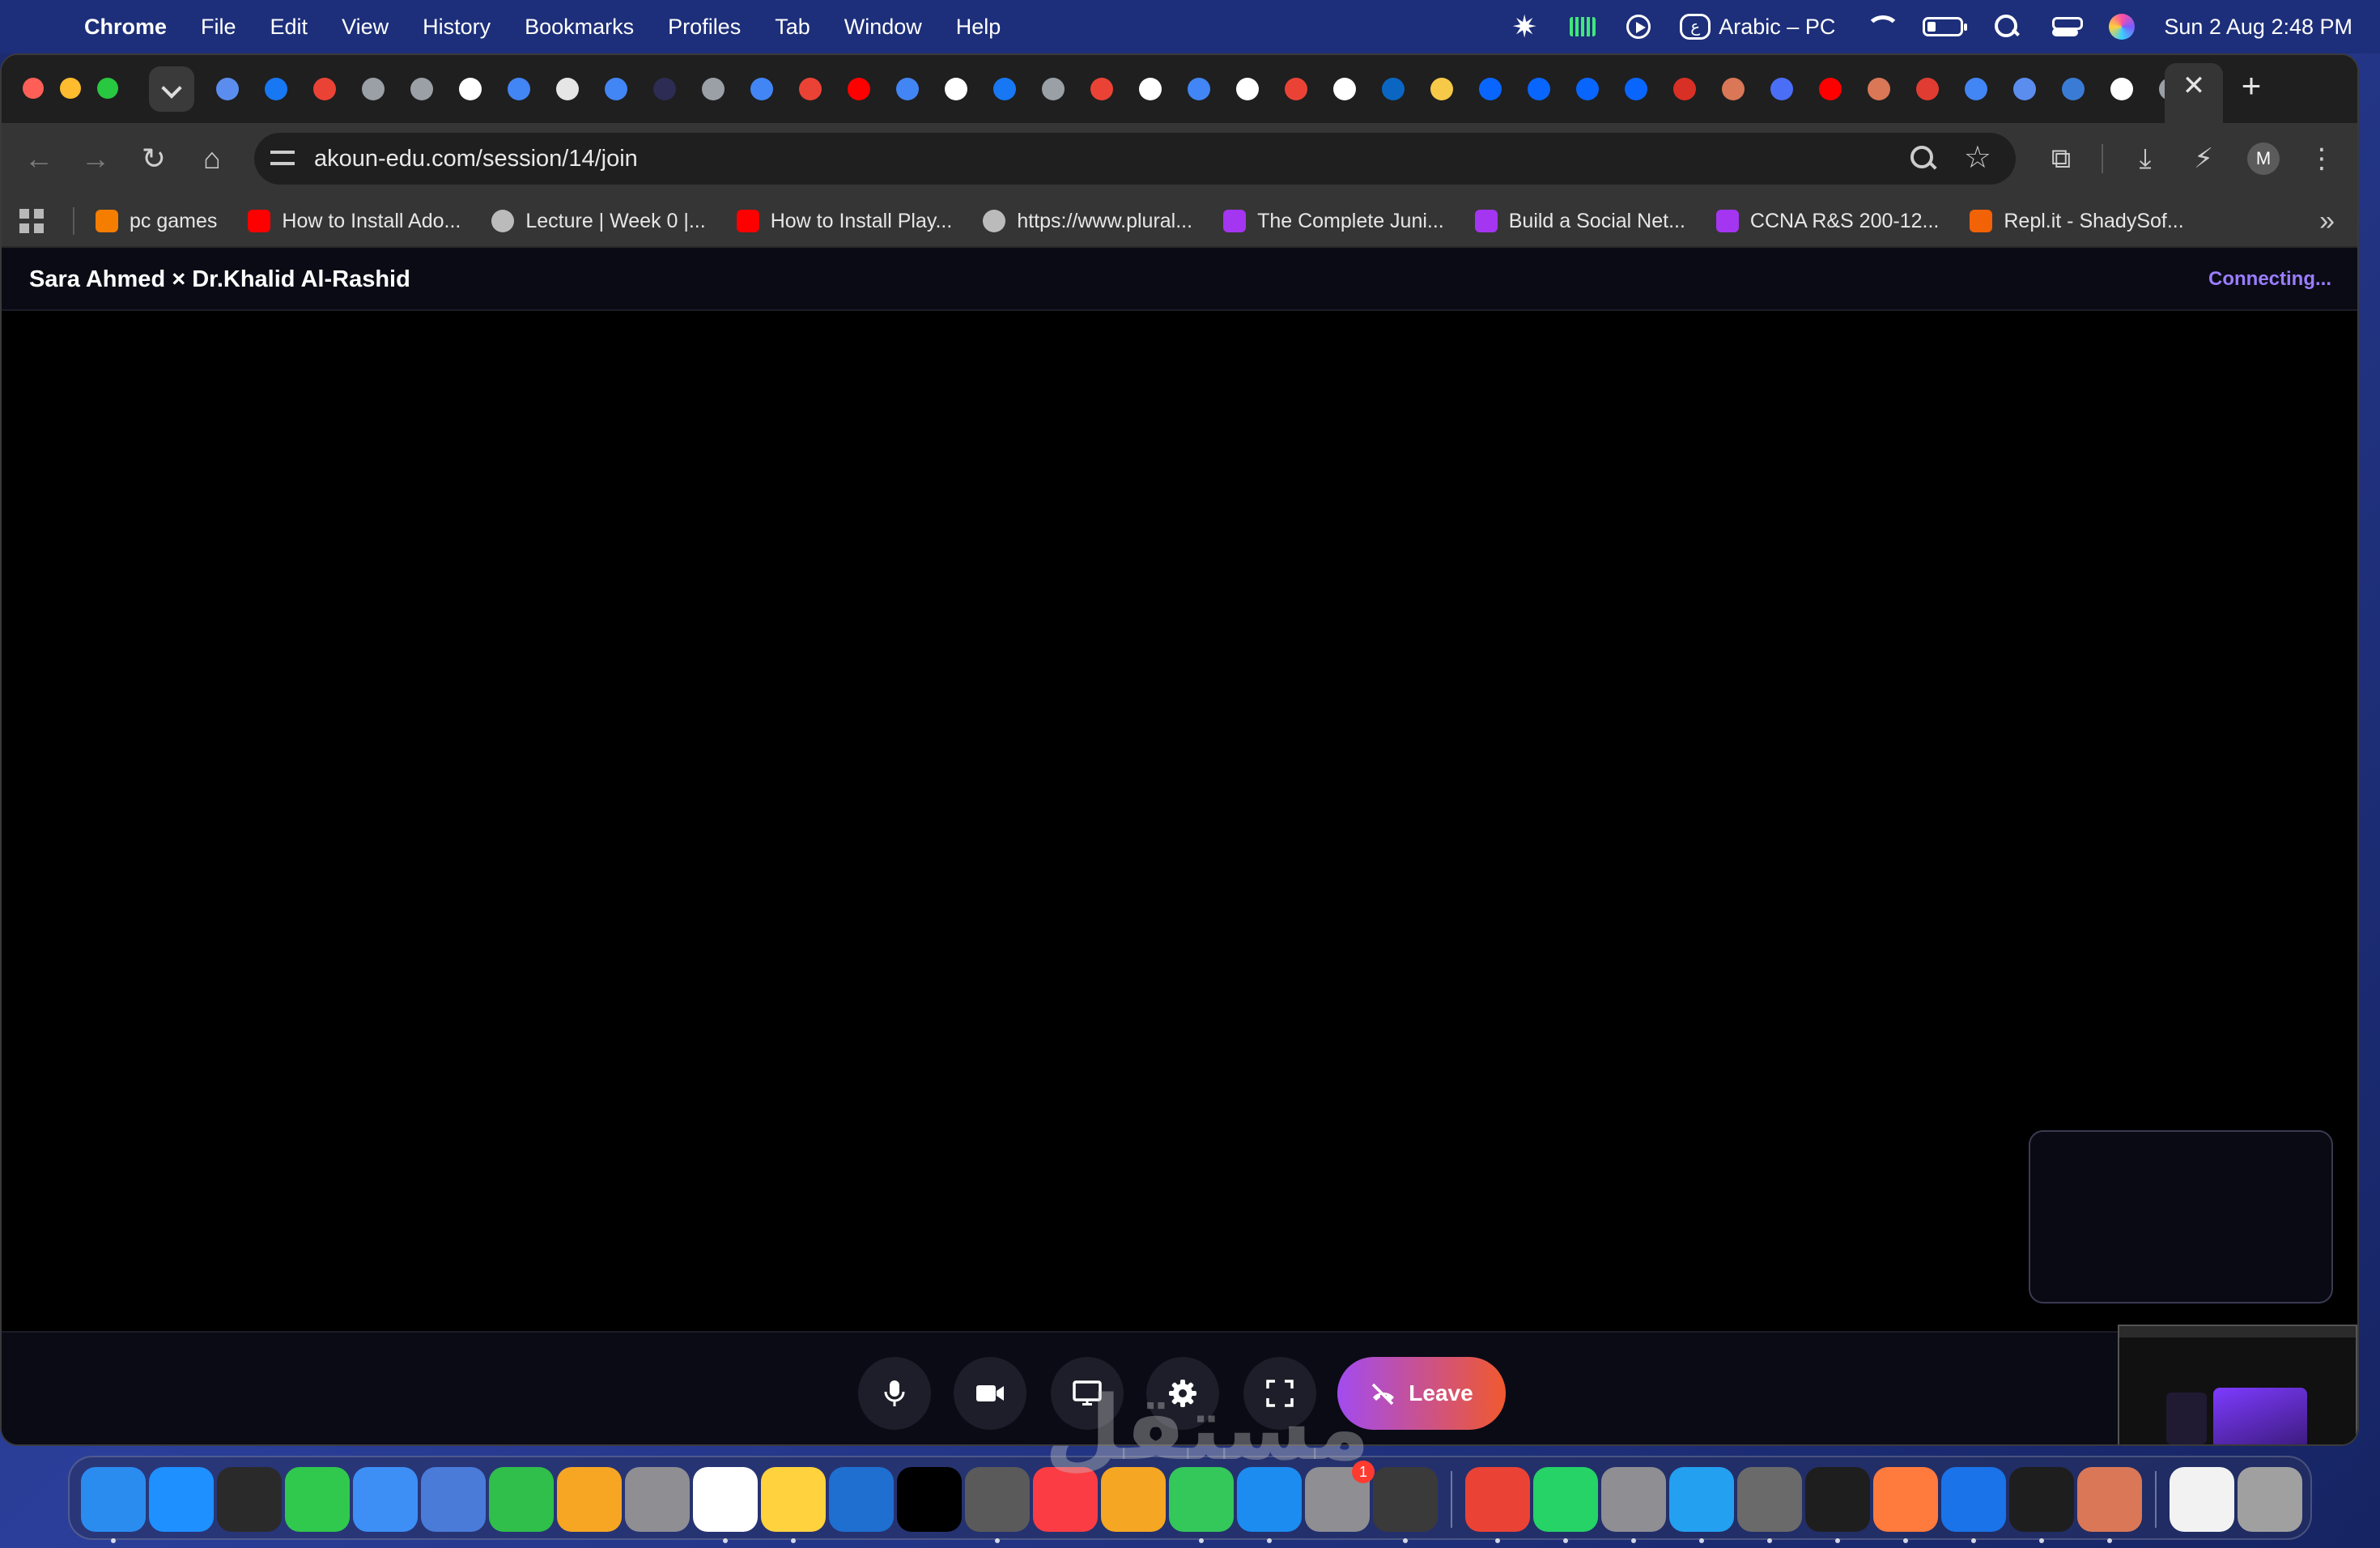  Describe the element at coordinates (153, 158) in the screenshot. I see `reload-icon: ↻` at that location.